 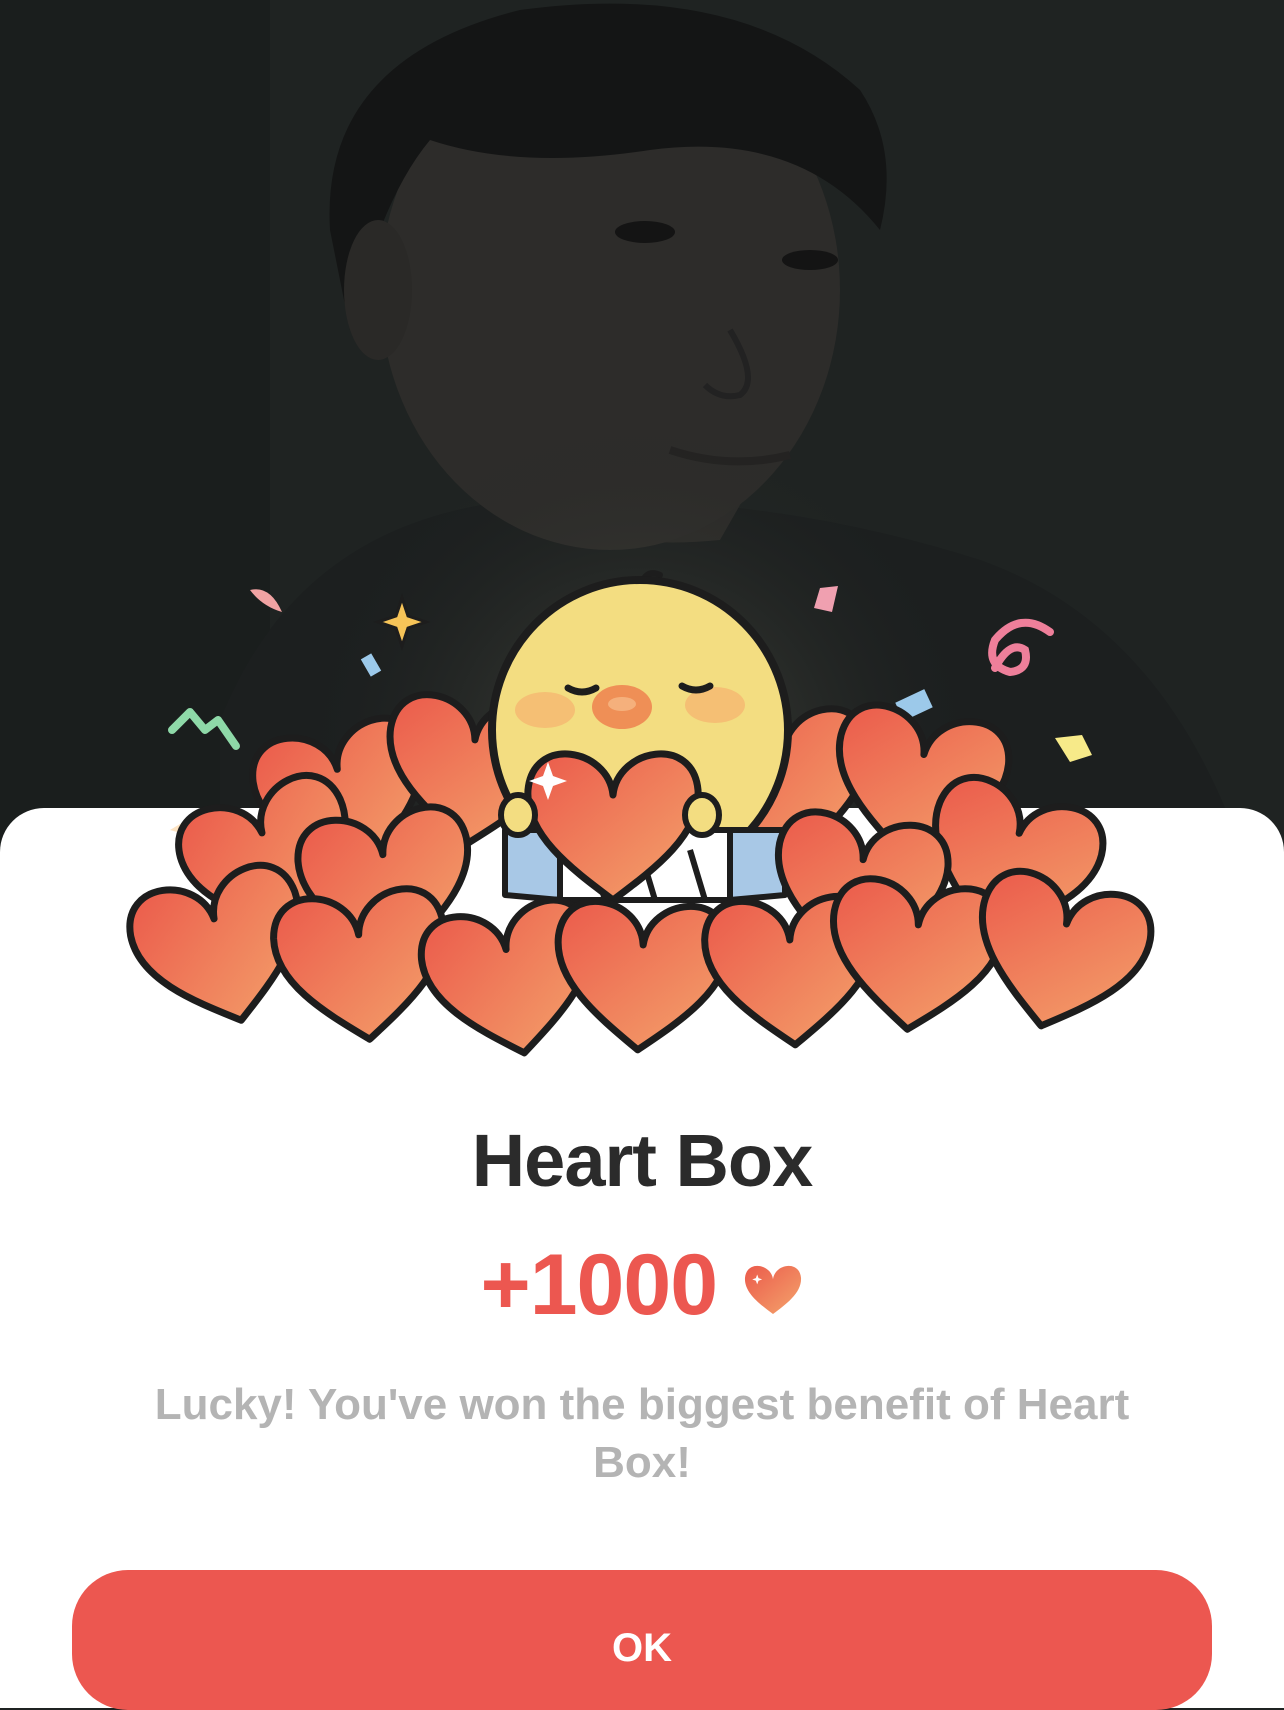 I want to click on reward-amount-row: +1000, so click(x=642, y=1285).